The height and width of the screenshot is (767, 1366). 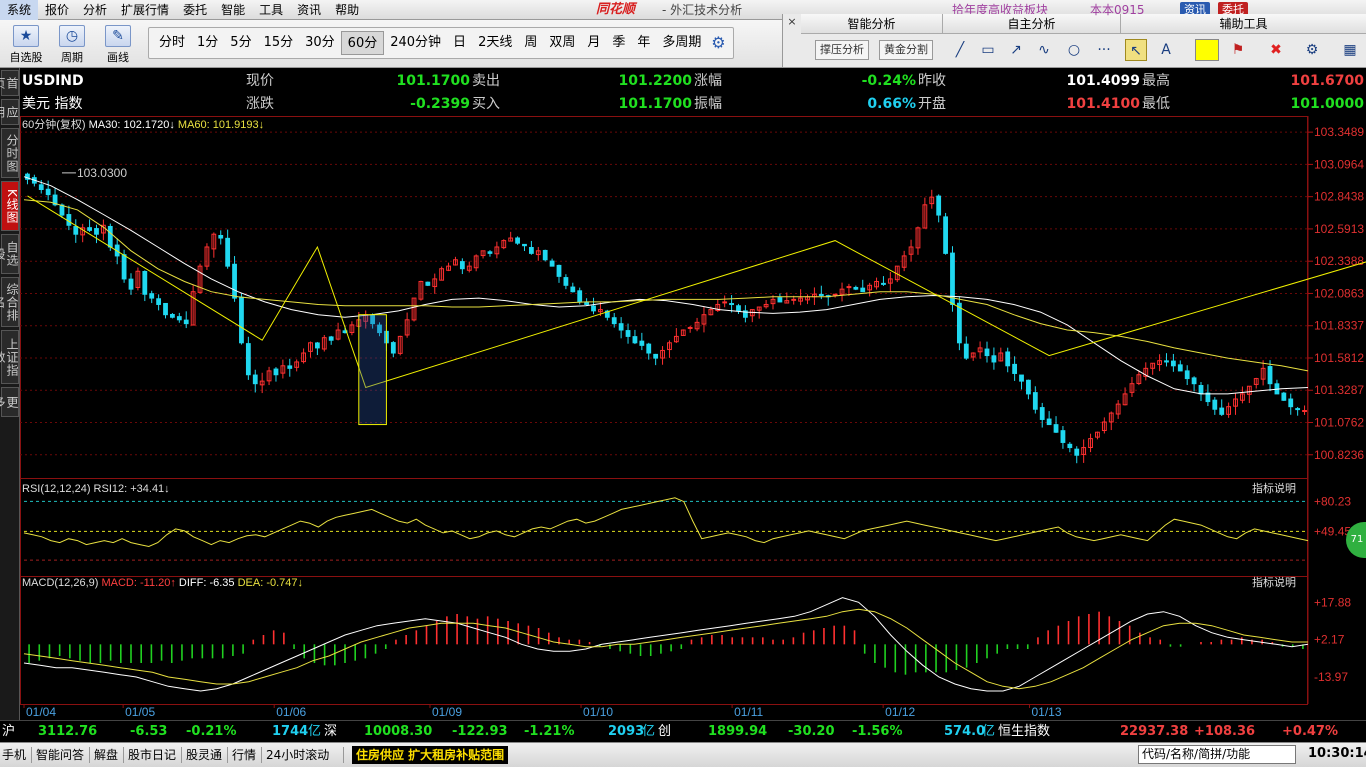 I want to click on menu-item-6: 工具, so click(x=271, y=10).